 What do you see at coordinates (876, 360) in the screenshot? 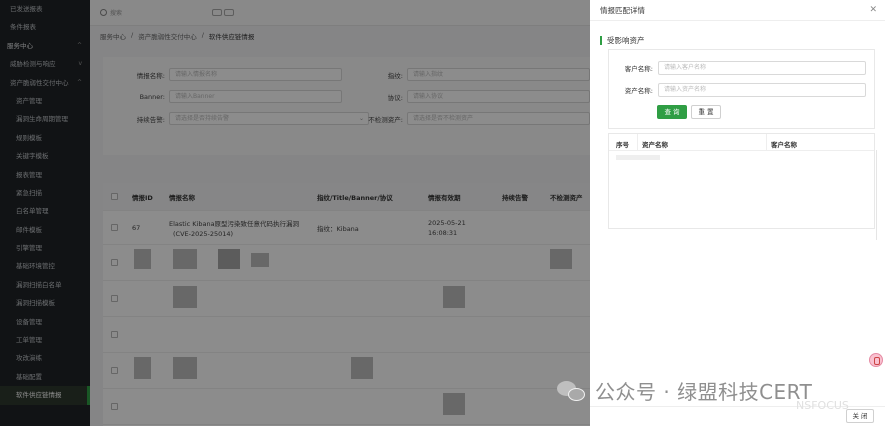
I see `assistant-float-icon` at bounding box center [876, 360].